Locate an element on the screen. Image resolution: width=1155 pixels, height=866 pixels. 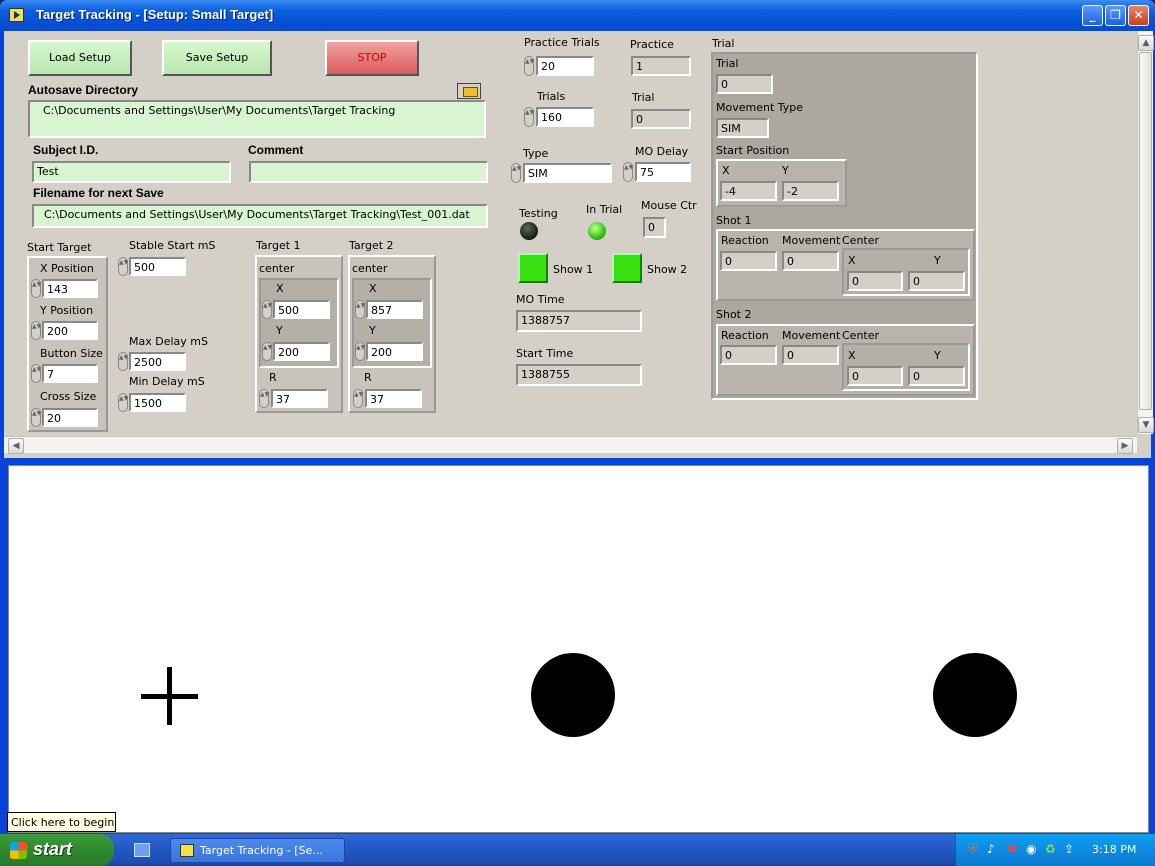
windows-flag-icon is located at coordinates (18, 850).